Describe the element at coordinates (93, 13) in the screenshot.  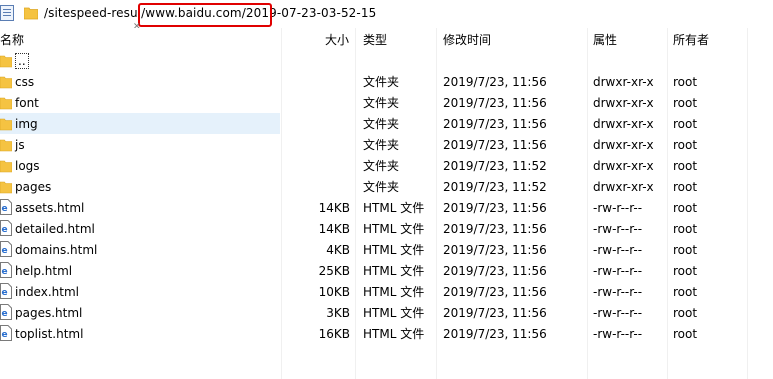
I see `path-prefix: /sitespeed-resul` at that location.